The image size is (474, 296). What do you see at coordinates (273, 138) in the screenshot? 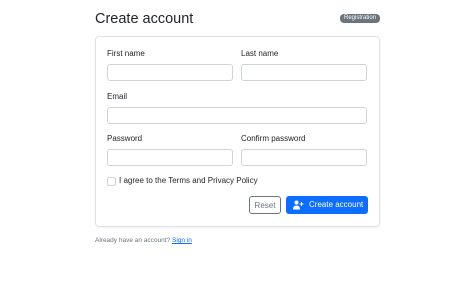
I see `confirm-password-label: Confirm password` at bounding box center [273, 138].